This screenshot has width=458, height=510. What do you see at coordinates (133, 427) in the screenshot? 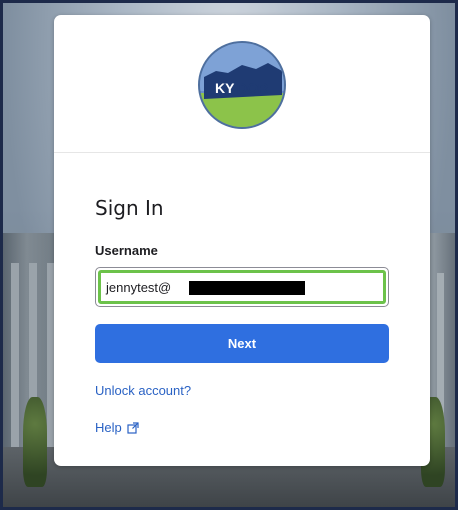
I see `external-link-icon` at bounding box center [133, 427].